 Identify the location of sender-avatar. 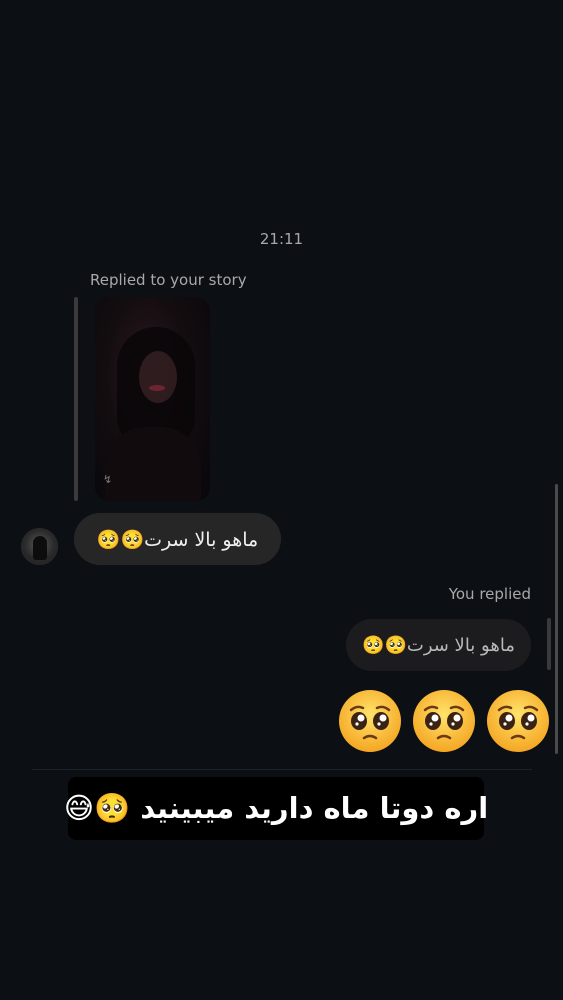
(39, 546).